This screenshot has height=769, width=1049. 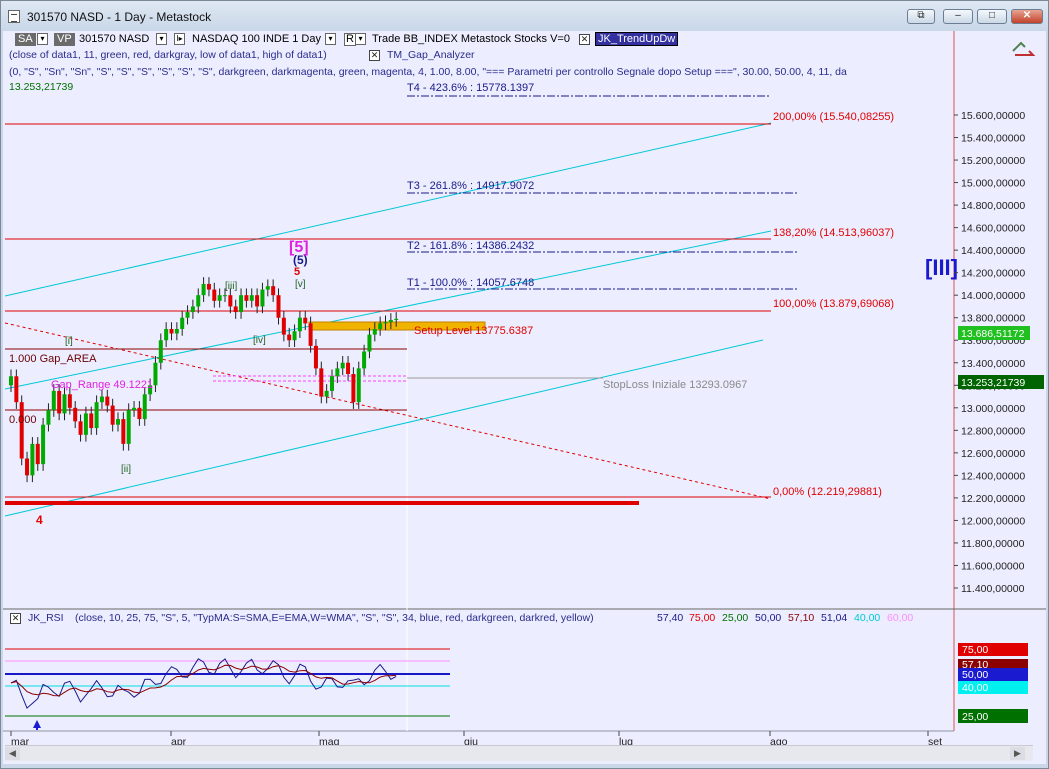 What do you see at coordinates (360, 39) in the screenshot?
I see `r-dropdown: ▾` at bounding box center [360, 39].